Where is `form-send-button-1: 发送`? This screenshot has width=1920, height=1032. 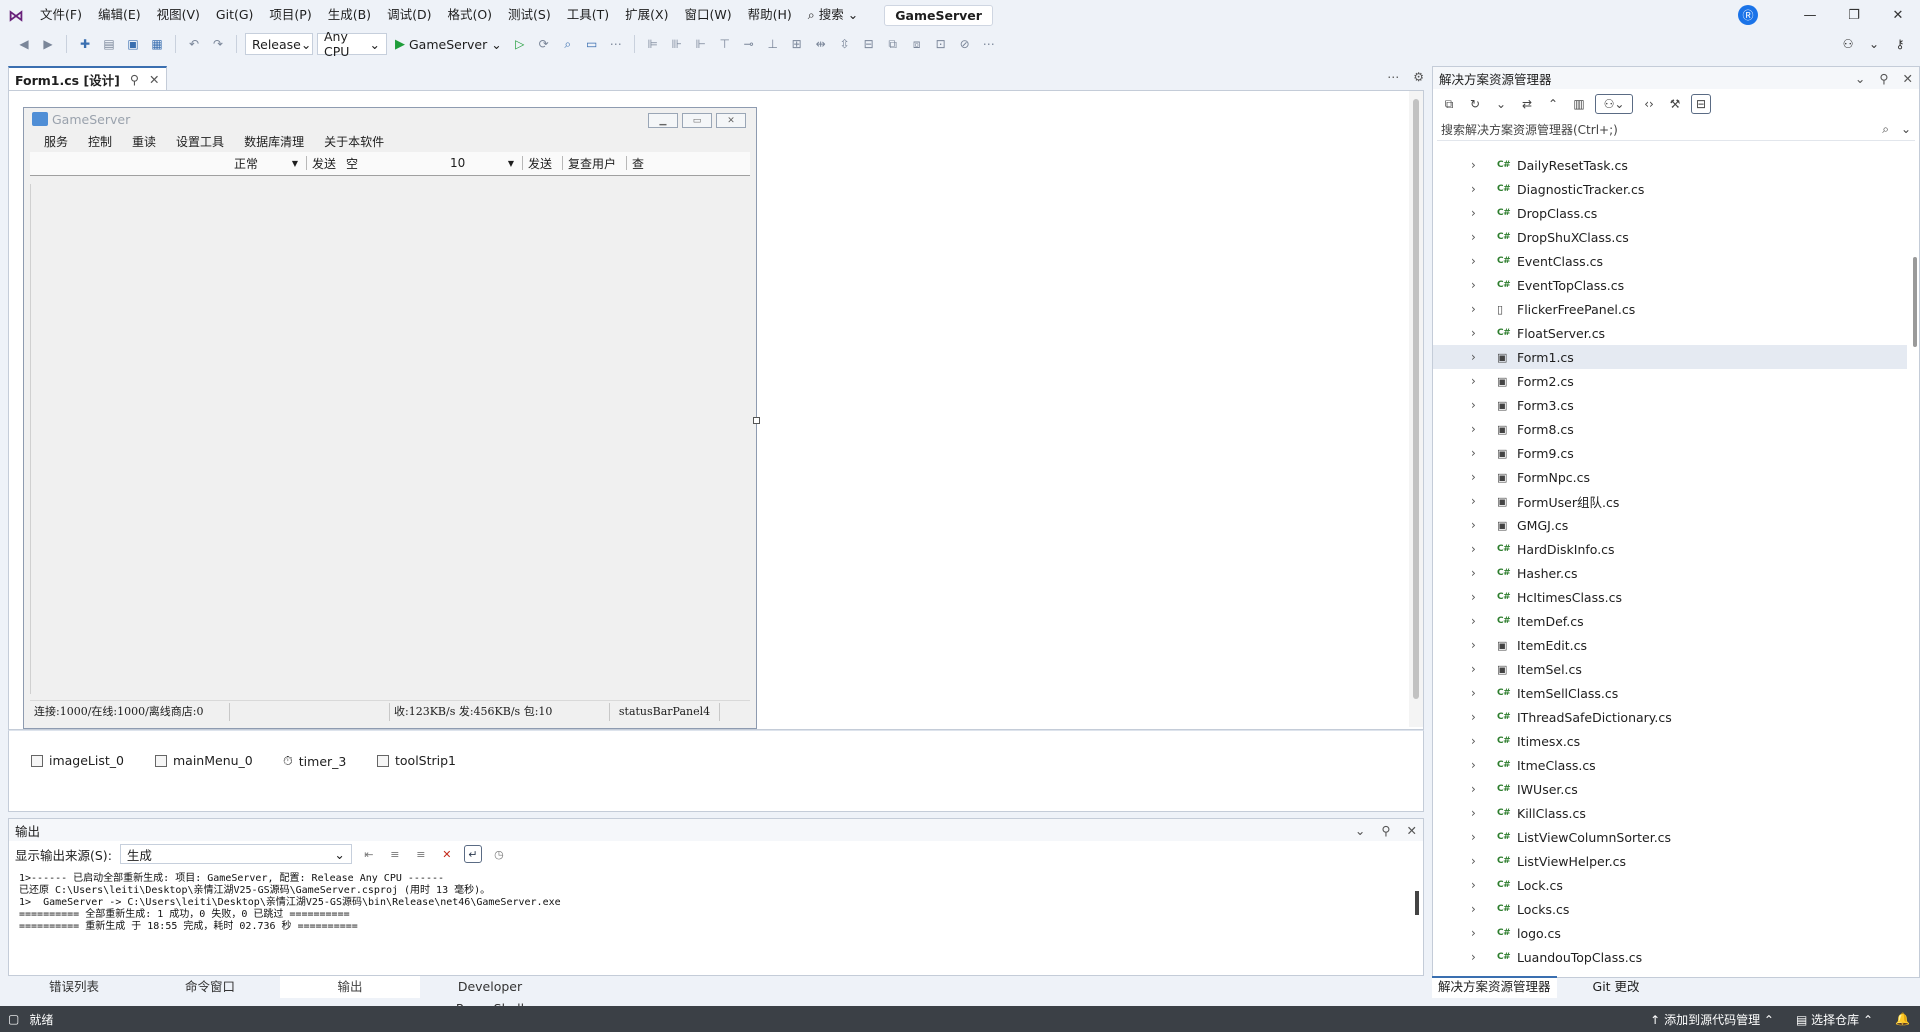 form-send-button-1: 发送 is located at coordinates (324, 163).